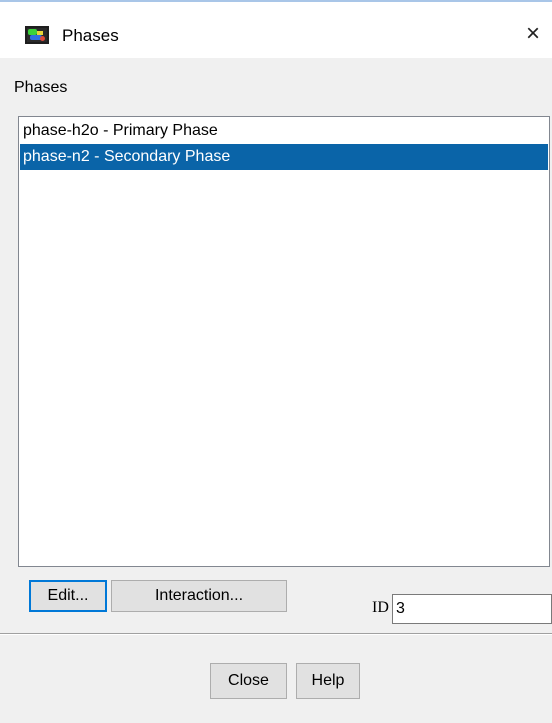 This screenshot has width=552, height=723. I want to click on list-item-phase-h2o: phase-h2o - Primary Phase, so click(284, 131).